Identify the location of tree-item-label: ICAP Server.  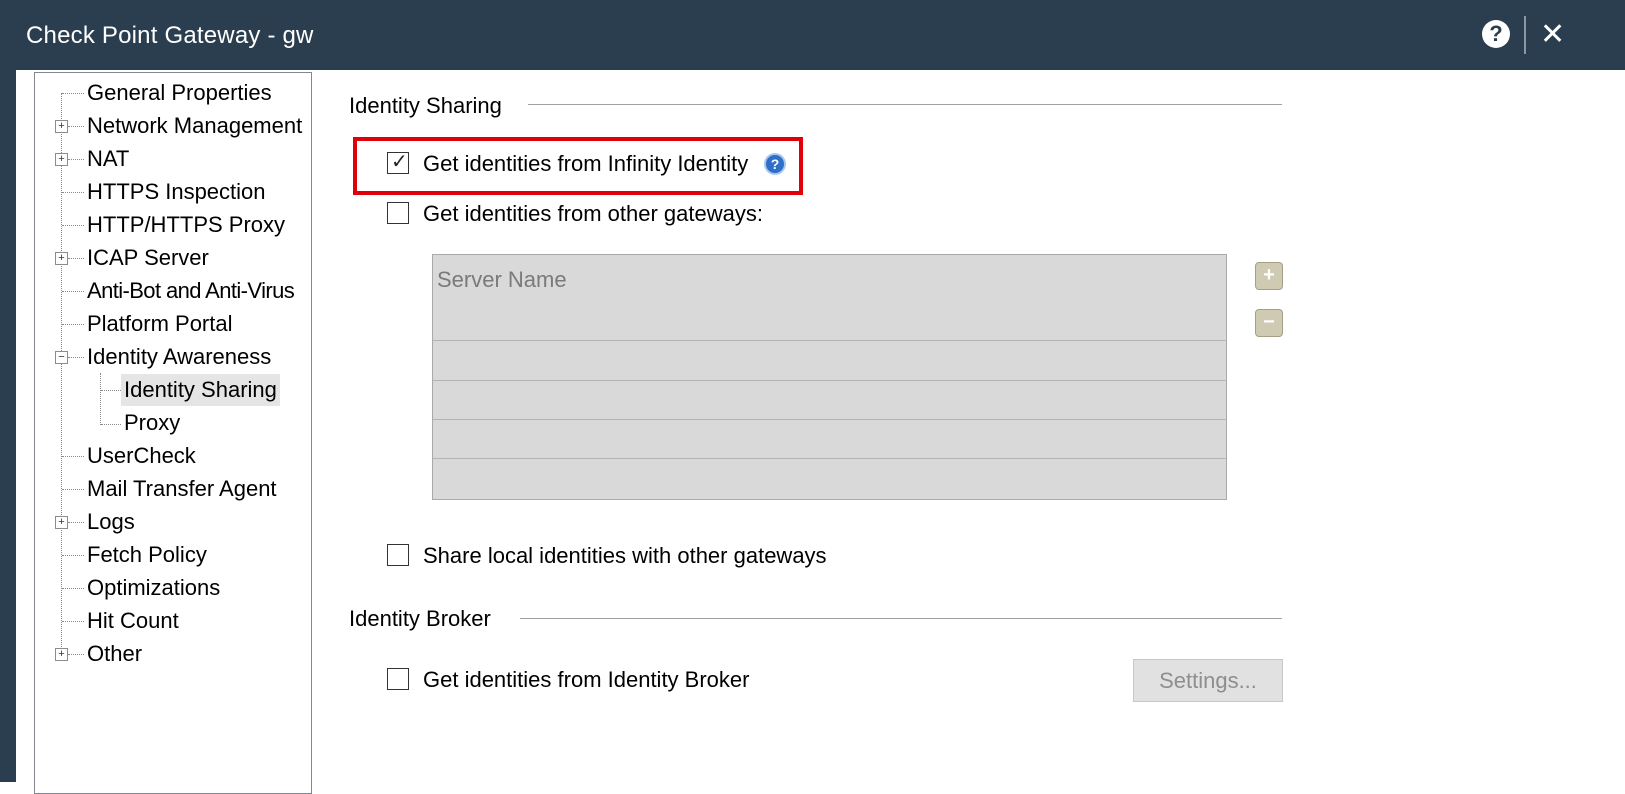
(148, 257).